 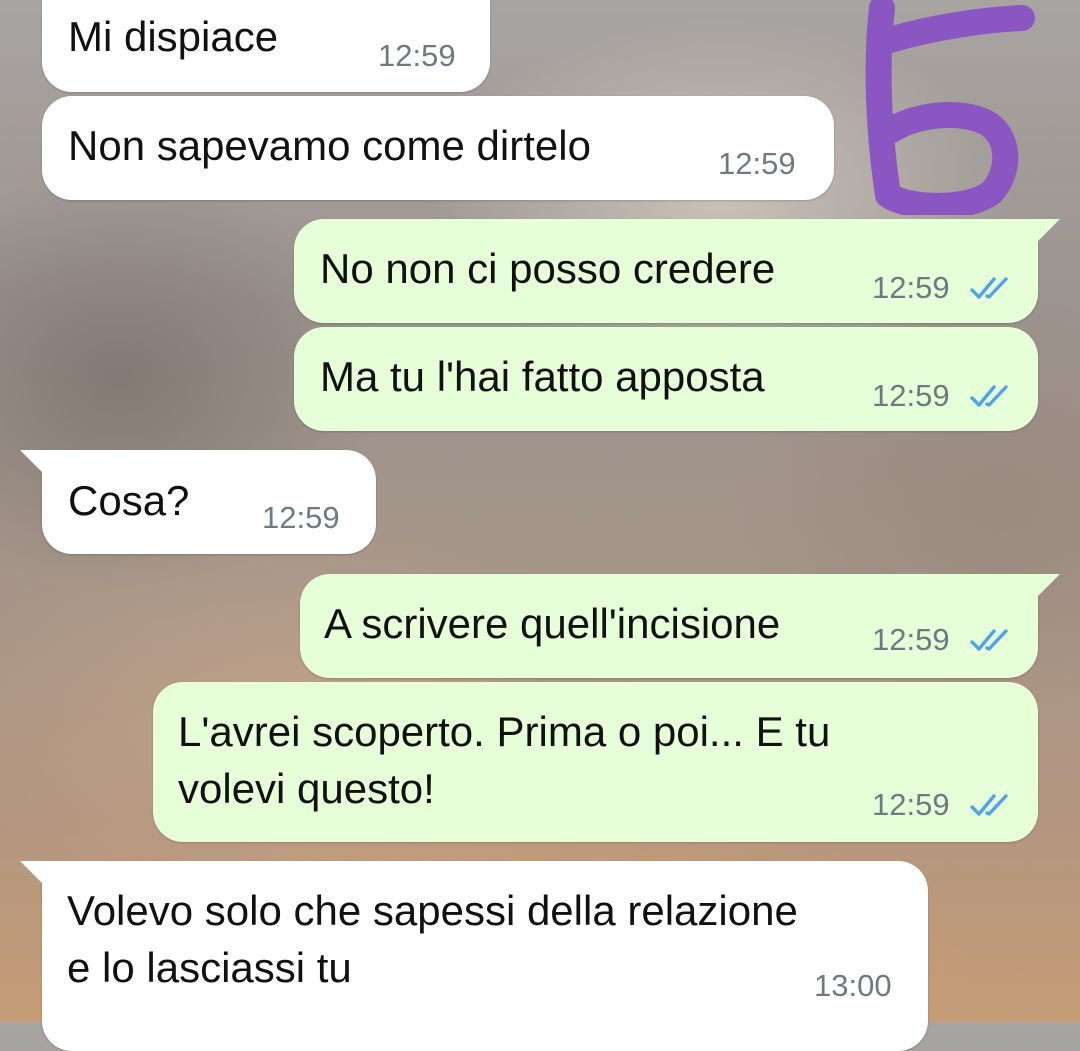 I want to click on message-time: 13:00, so click(x=853, y=985).